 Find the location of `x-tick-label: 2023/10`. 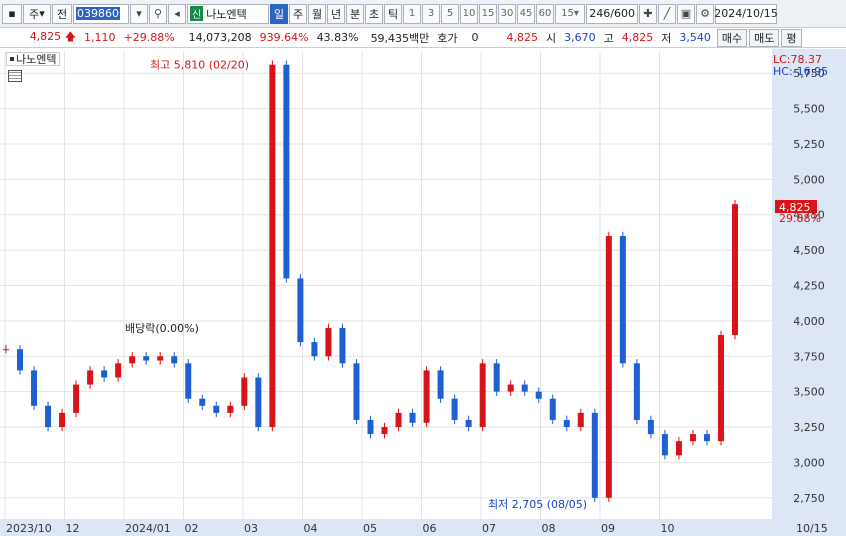

x-tick-label: 2023/10 is located at coordinates (29, 528).